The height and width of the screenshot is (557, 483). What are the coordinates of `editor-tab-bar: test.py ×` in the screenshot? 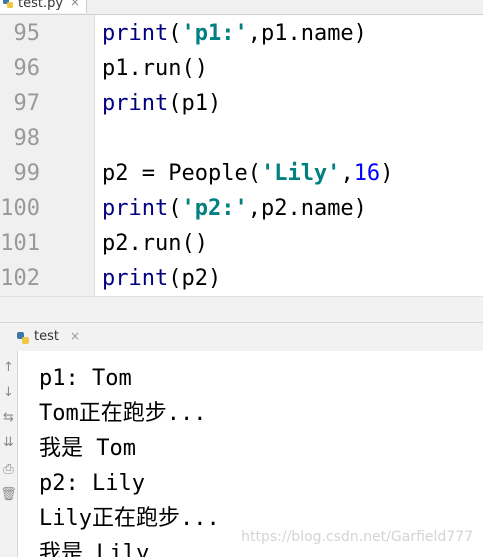 It's located at (241, 7).